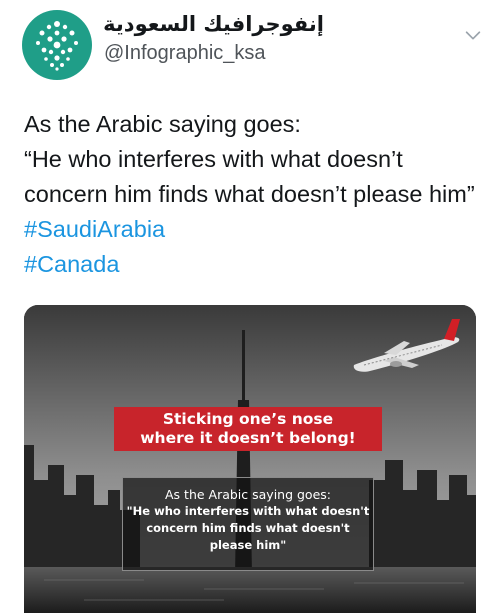  I want to click on user-handle: @Infographic_ksa, so click(185, 53).